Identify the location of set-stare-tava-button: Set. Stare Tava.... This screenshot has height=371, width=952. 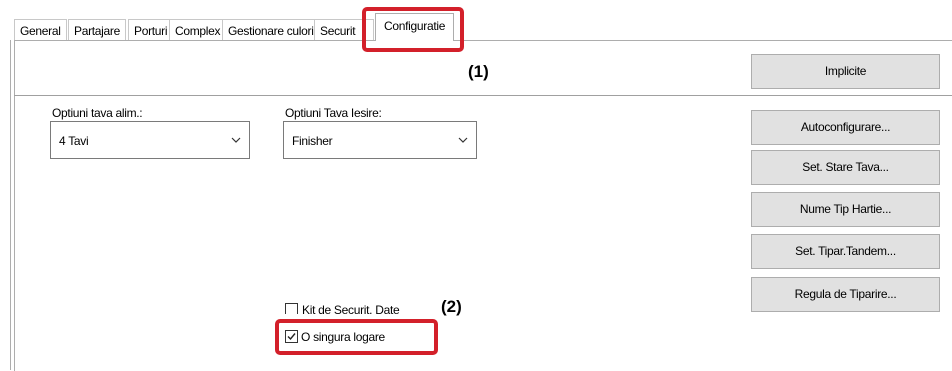
(845, 167).